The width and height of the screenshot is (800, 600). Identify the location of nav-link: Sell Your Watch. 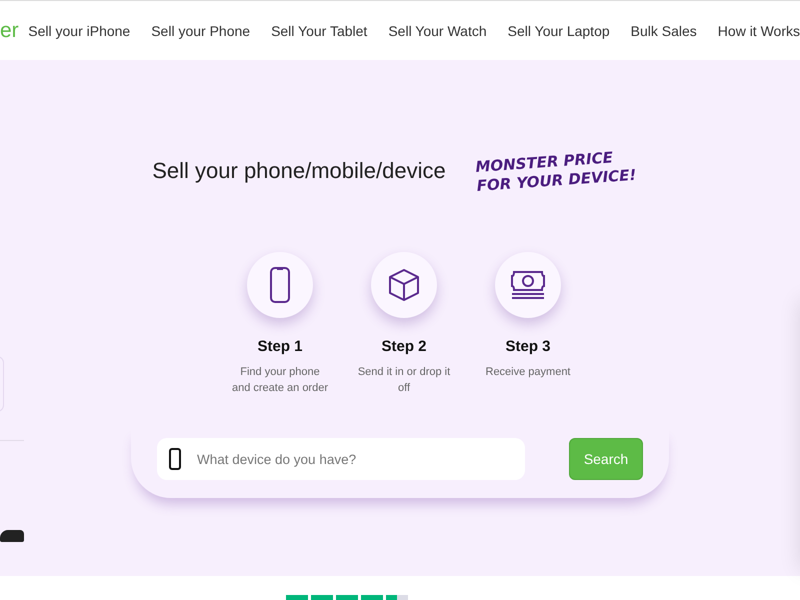
(437, 30).